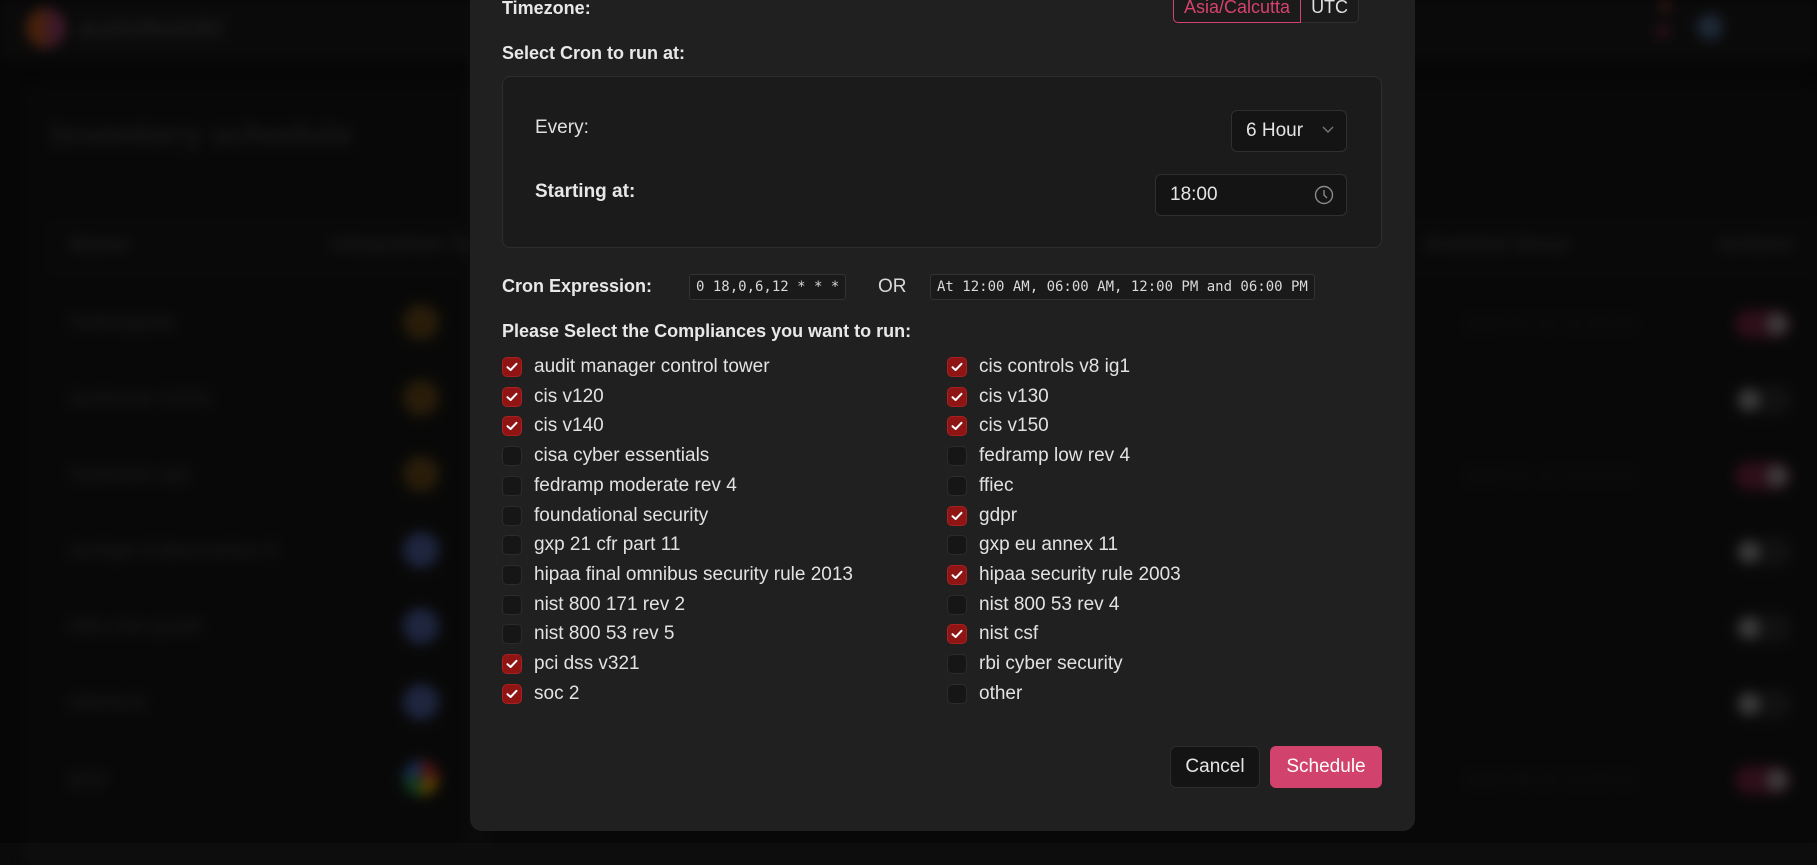 The image size is (1817, 865). What do you see at coordinates (1324, 195) in the screenshot?
I see `clock-icon` at bounding box center [1324, 195].